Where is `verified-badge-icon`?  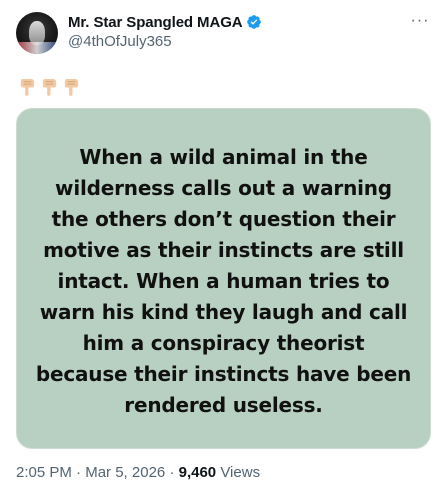 verified-badge-icon is located at coordinates (253, 22).